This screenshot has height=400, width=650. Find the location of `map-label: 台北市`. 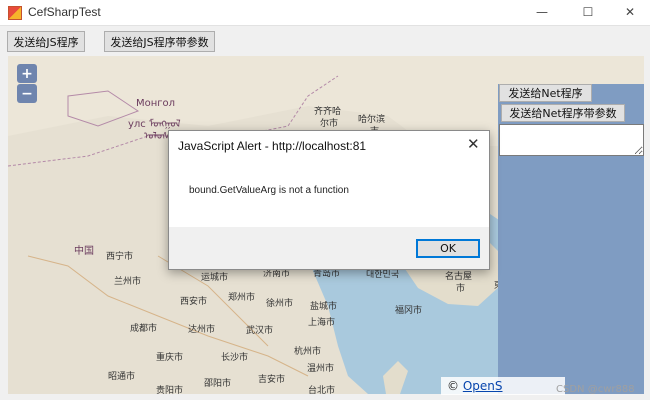

map-label: 台北市 is located at coordinates (322, 390).